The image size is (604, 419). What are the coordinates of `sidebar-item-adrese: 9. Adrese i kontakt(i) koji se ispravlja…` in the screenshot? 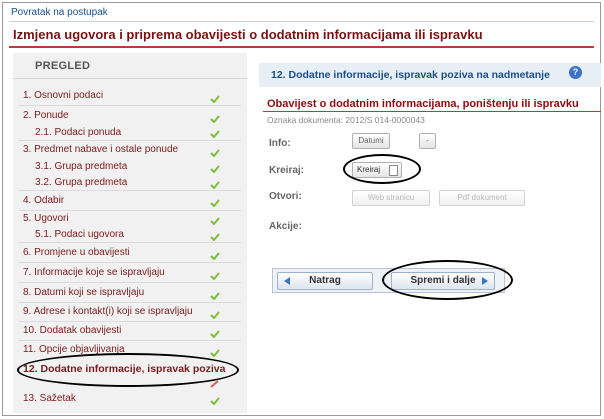 It's located at (108, 311).